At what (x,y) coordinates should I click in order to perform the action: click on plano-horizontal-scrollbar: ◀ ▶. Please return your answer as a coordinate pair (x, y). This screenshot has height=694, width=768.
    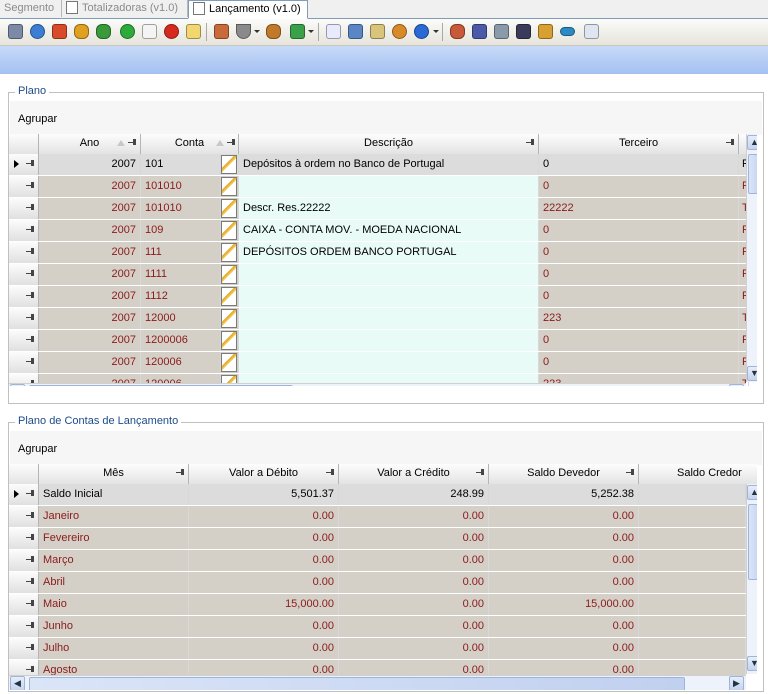
    Looking at the image, I should click on (377, 384).